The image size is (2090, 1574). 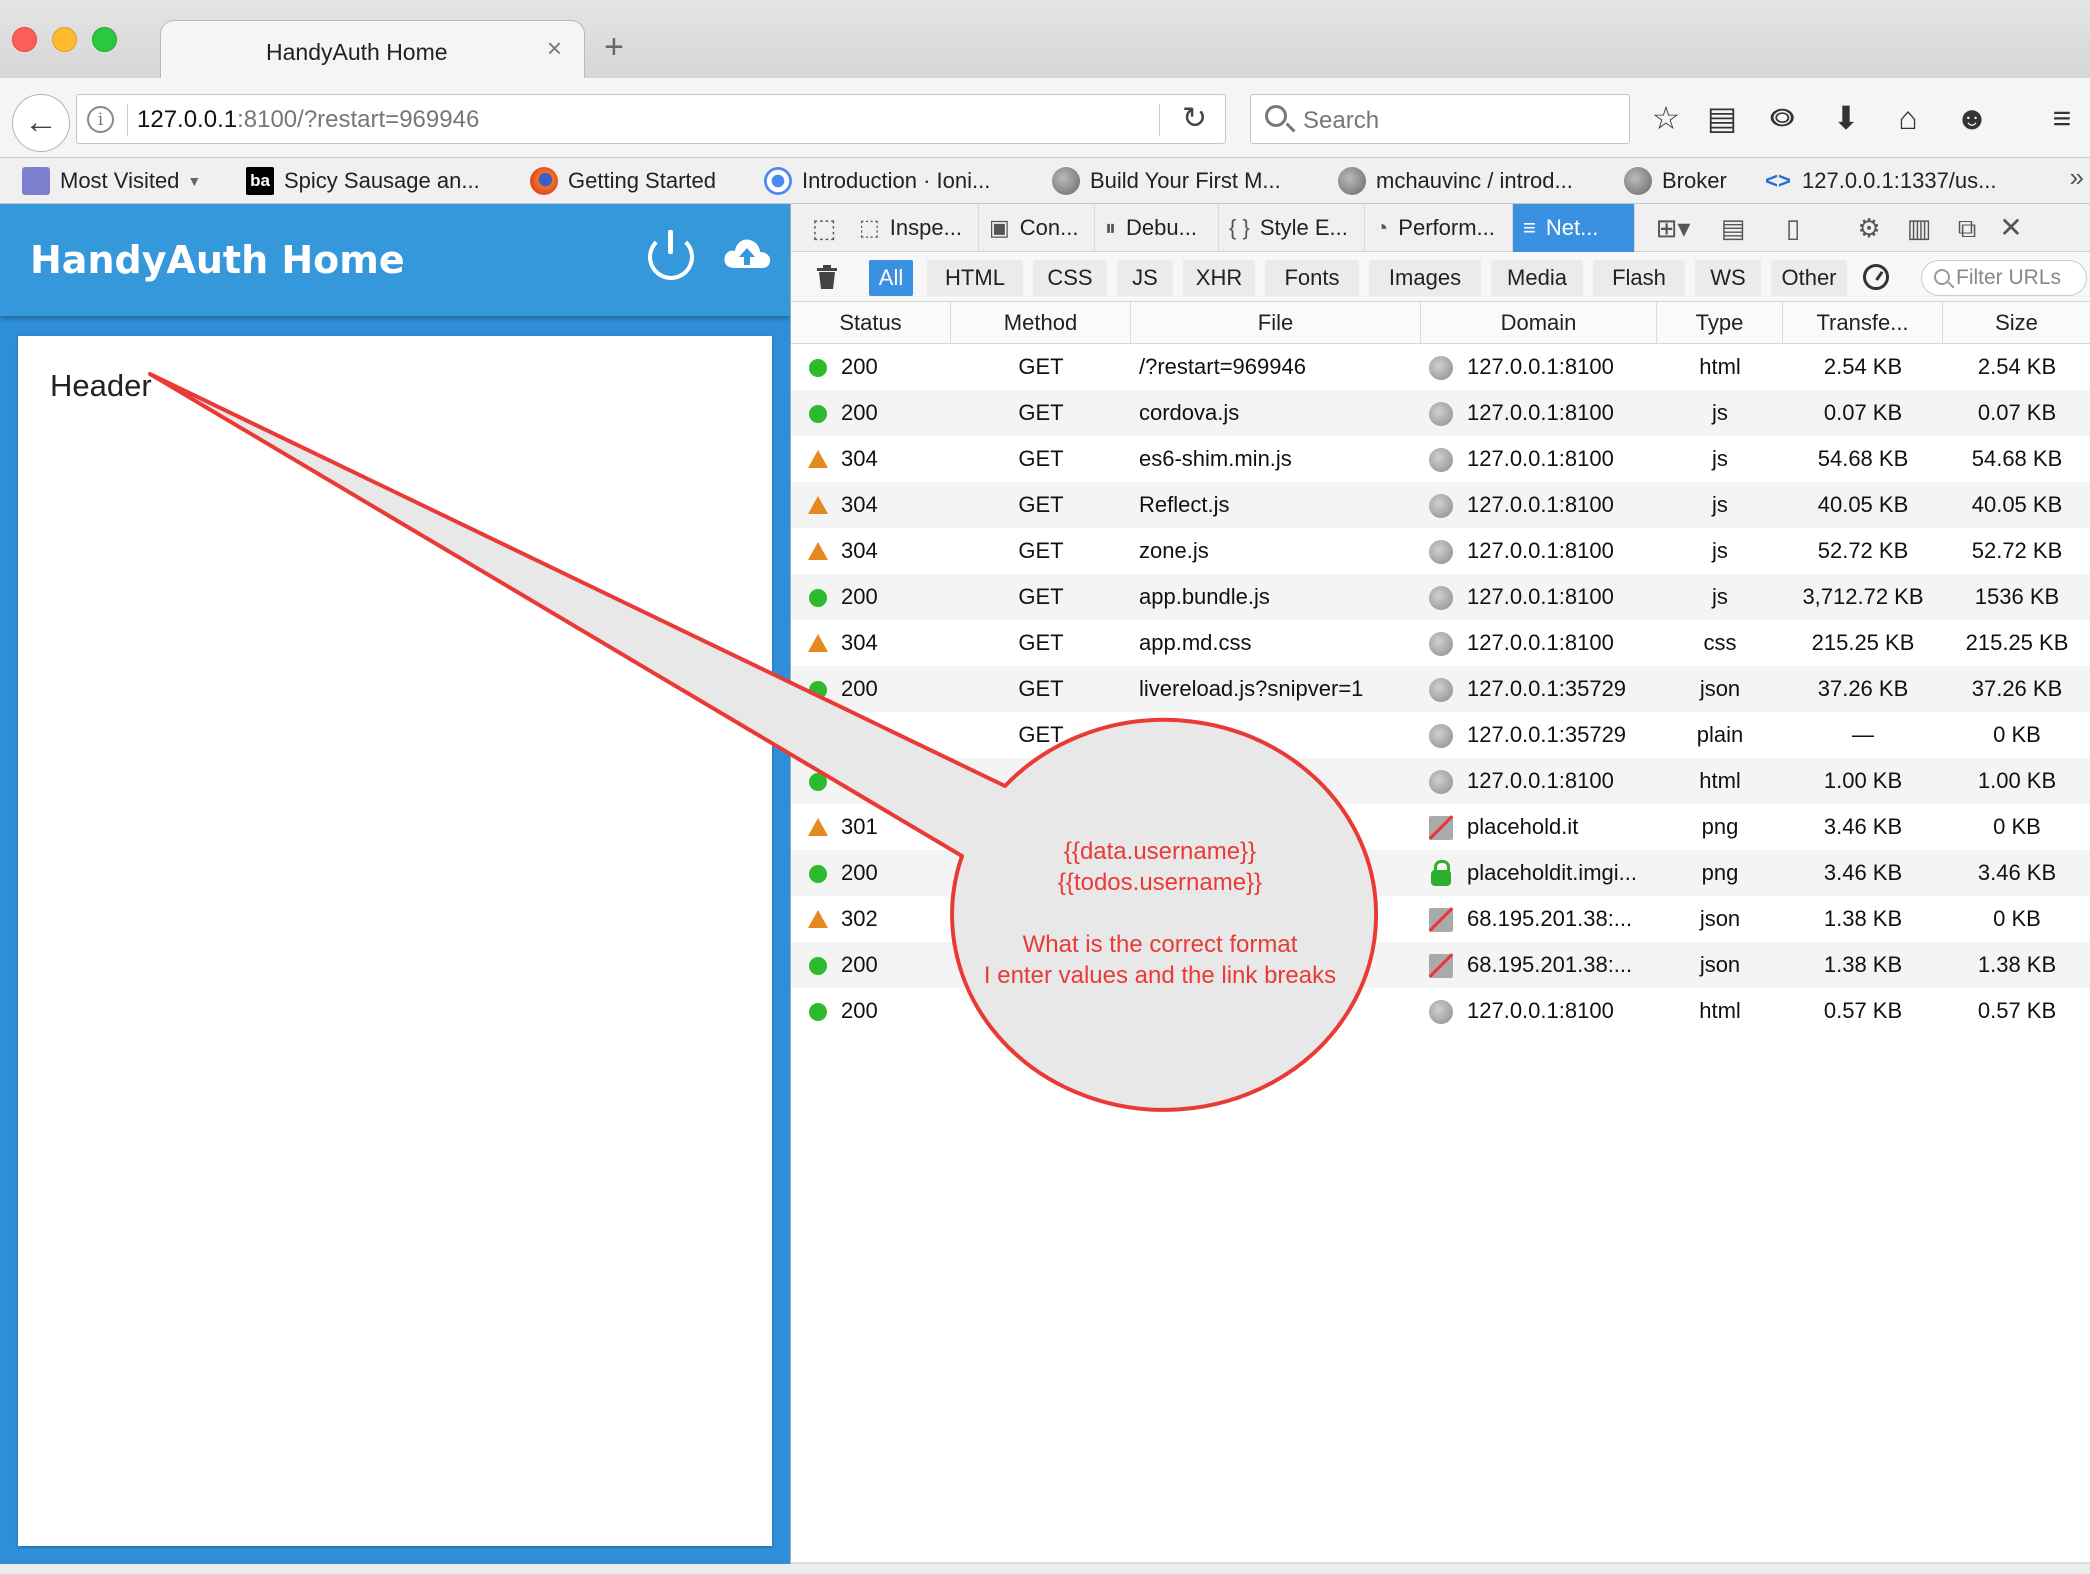 What do you see at coordinates (1440, 1011) in the screenshot?
I see `request-row: 200 127.0.0.1:8100 html 0.57 KB 0.57 KB` at bounding box center [1440, 1011].